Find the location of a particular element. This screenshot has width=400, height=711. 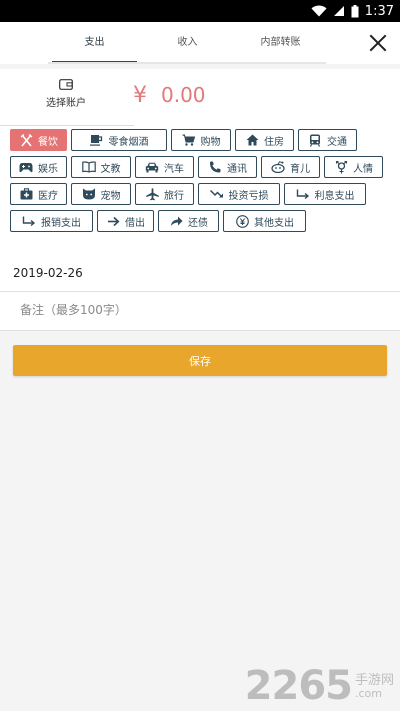

fork-knife-icon is located at coordinates (26, 140).